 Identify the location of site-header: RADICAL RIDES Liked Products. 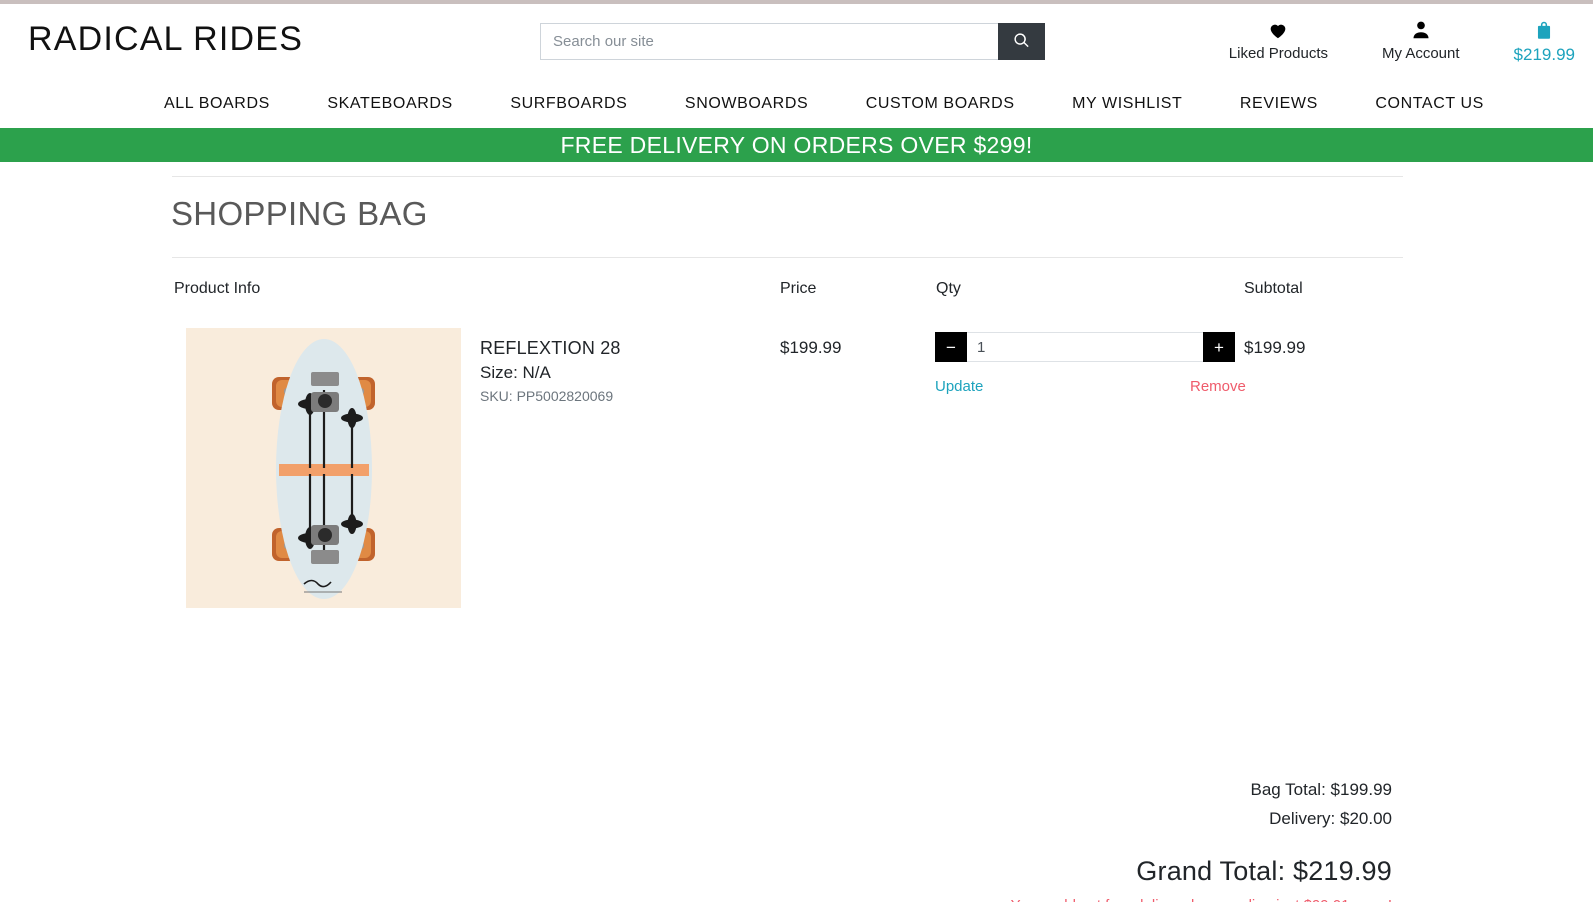
(796, 43).